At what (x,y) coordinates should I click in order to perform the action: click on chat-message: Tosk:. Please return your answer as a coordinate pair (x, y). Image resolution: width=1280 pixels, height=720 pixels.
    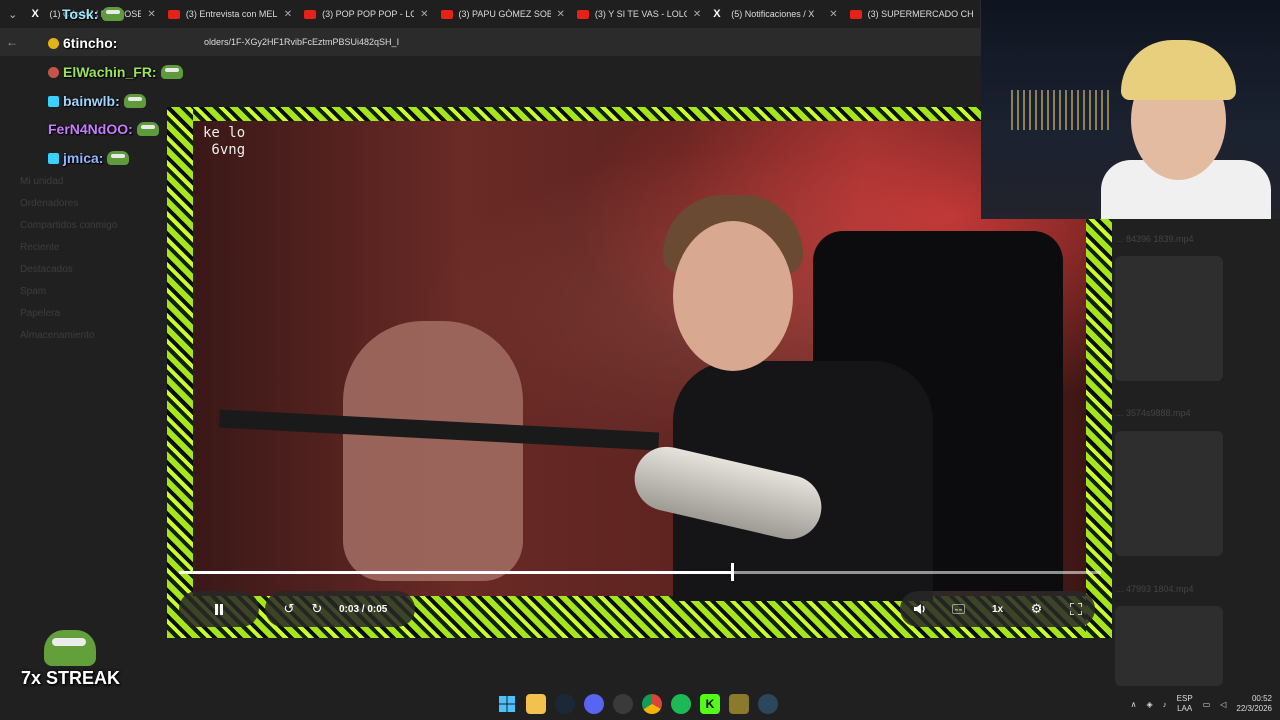
    Looking at the image, I should click on (93, 14).